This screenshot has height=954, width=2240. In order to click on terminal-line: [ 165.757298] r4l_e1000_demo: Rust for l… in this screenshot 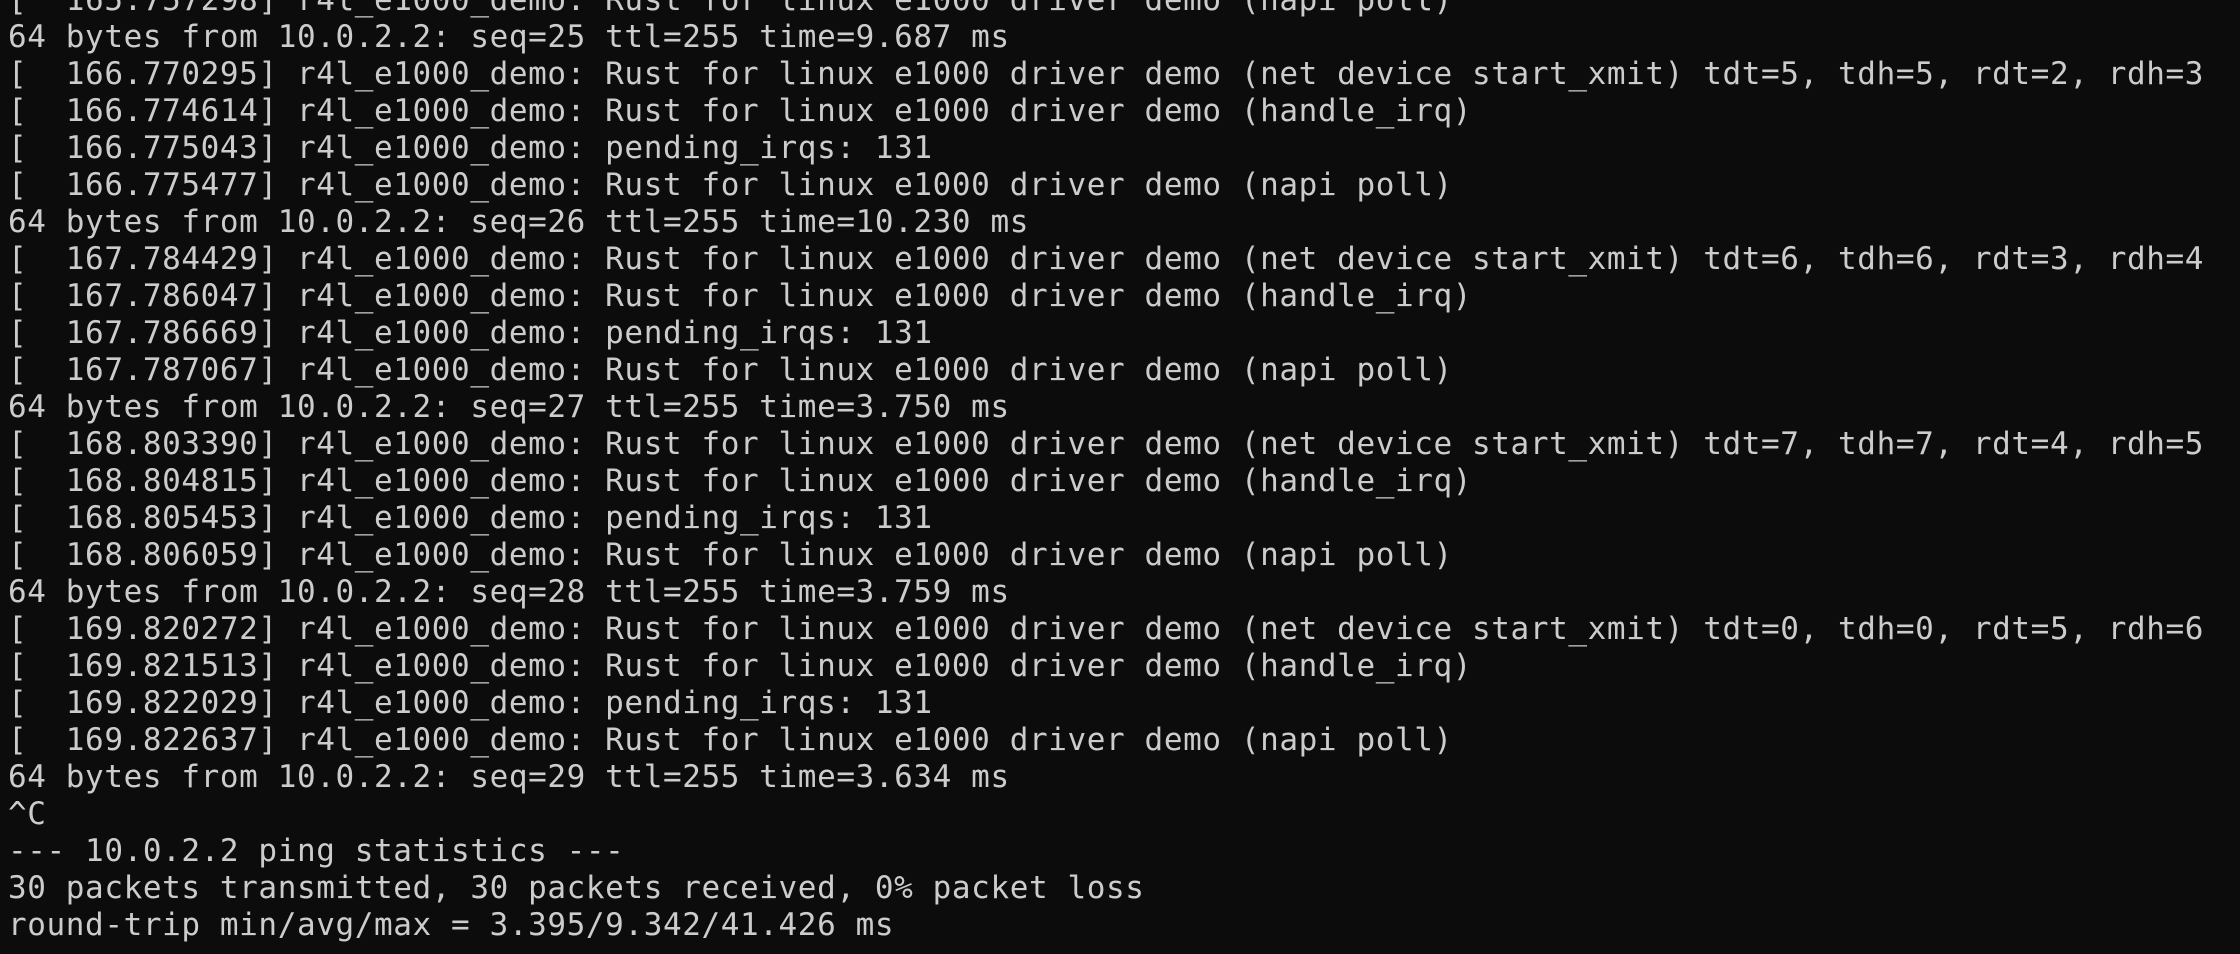, I will do `click(730, 9)`.